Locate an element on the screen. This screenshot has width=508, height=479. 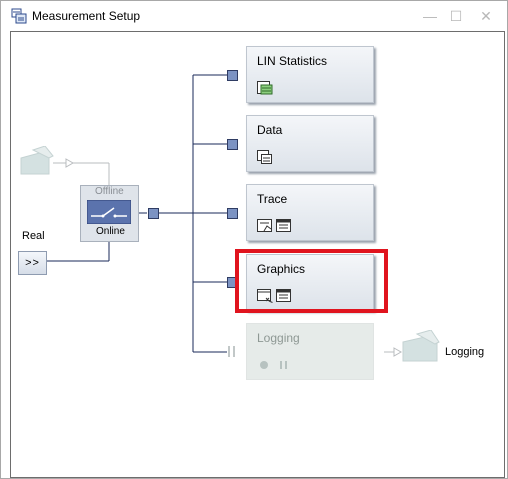
logging-output-folder-icon is located at coordinates (421, 346).